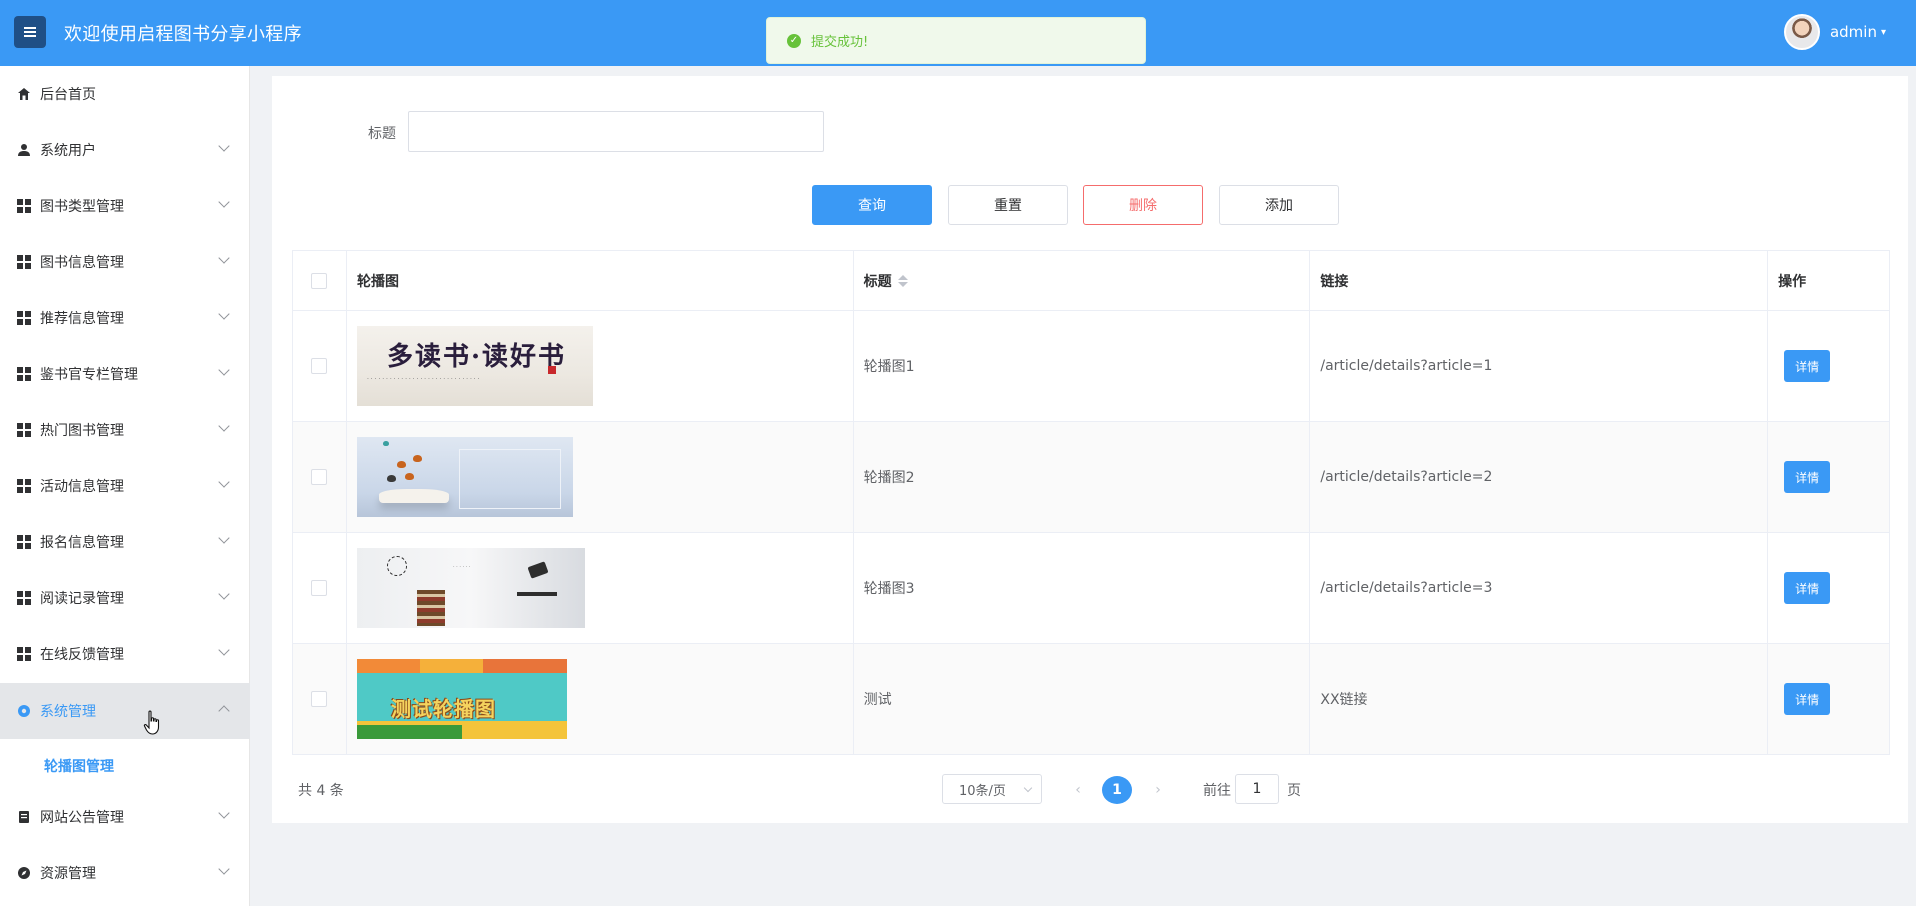 Image resolution: width=1916 pixels, height=906 pixels. I want to click on goto-label: 前往, so click(1217, 791).